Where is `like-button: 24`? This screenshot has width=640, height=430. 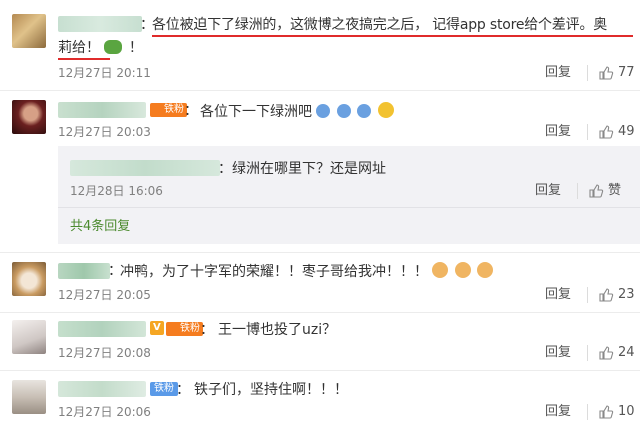 like-button: 24 is located at coordinates (616, 353).